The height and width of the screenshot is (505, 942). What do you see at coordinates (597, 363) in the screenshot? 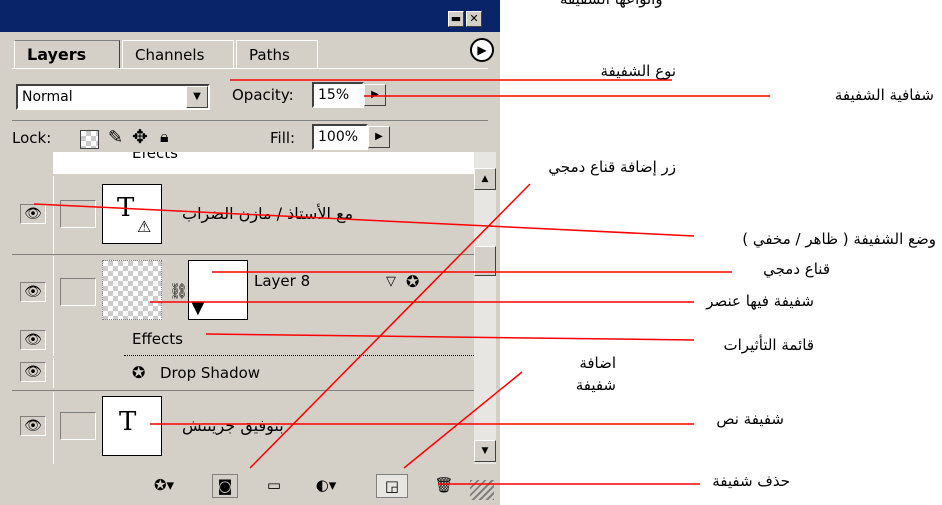
I see `annotation-add-layer-1: اضافة` at bounding box center [597, 363].